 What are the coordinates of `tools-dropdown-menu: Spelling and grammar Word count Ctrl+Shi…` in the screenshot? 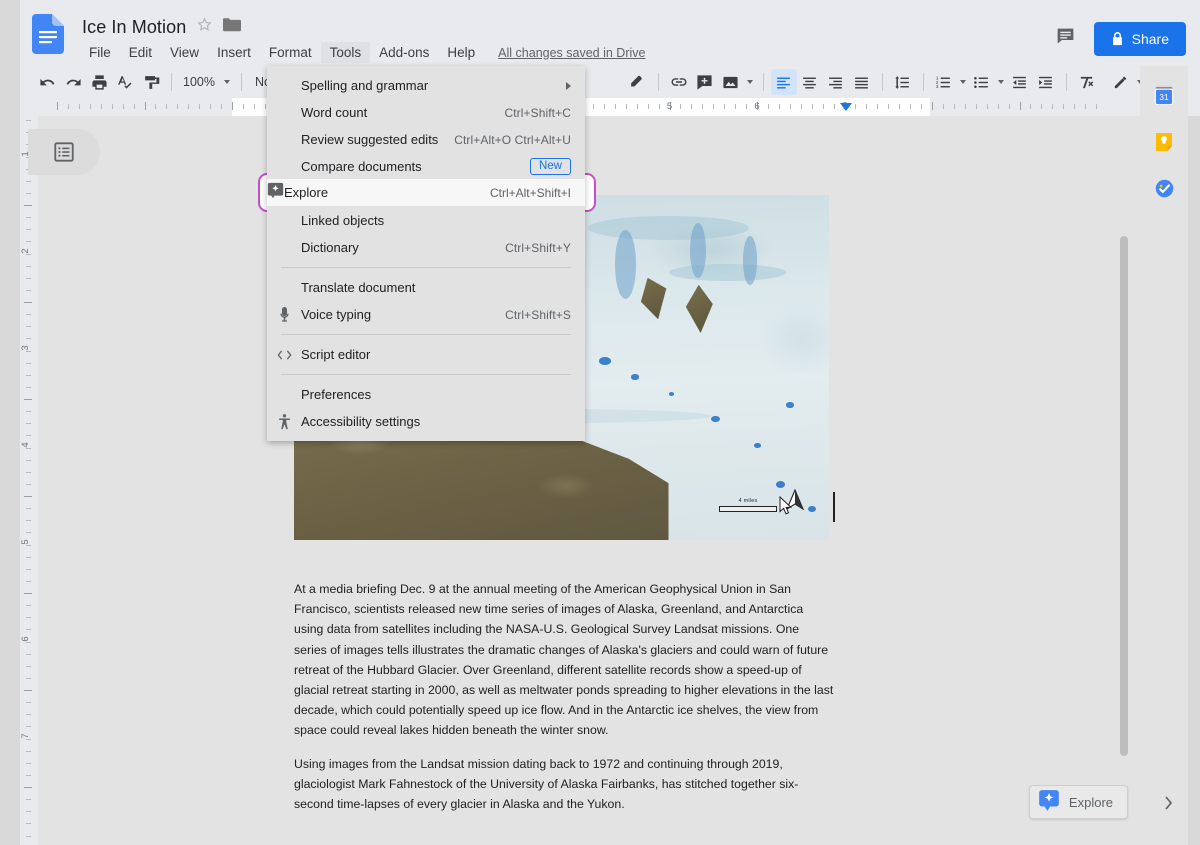 It's located at (426, 253).